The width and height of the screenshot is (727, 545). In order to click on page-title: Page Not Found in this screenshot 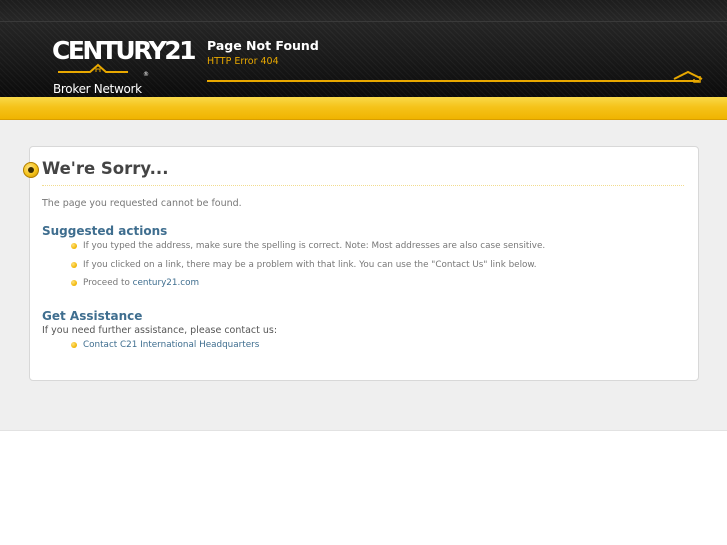, I will do `click(263, 45)`.